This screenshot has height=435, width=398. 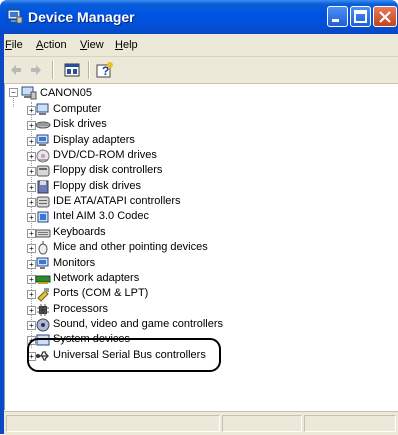 What do you see at coordinates (14, 45) in the screenshot?
I see `menu-file: File` at bounding box center [14, 45].